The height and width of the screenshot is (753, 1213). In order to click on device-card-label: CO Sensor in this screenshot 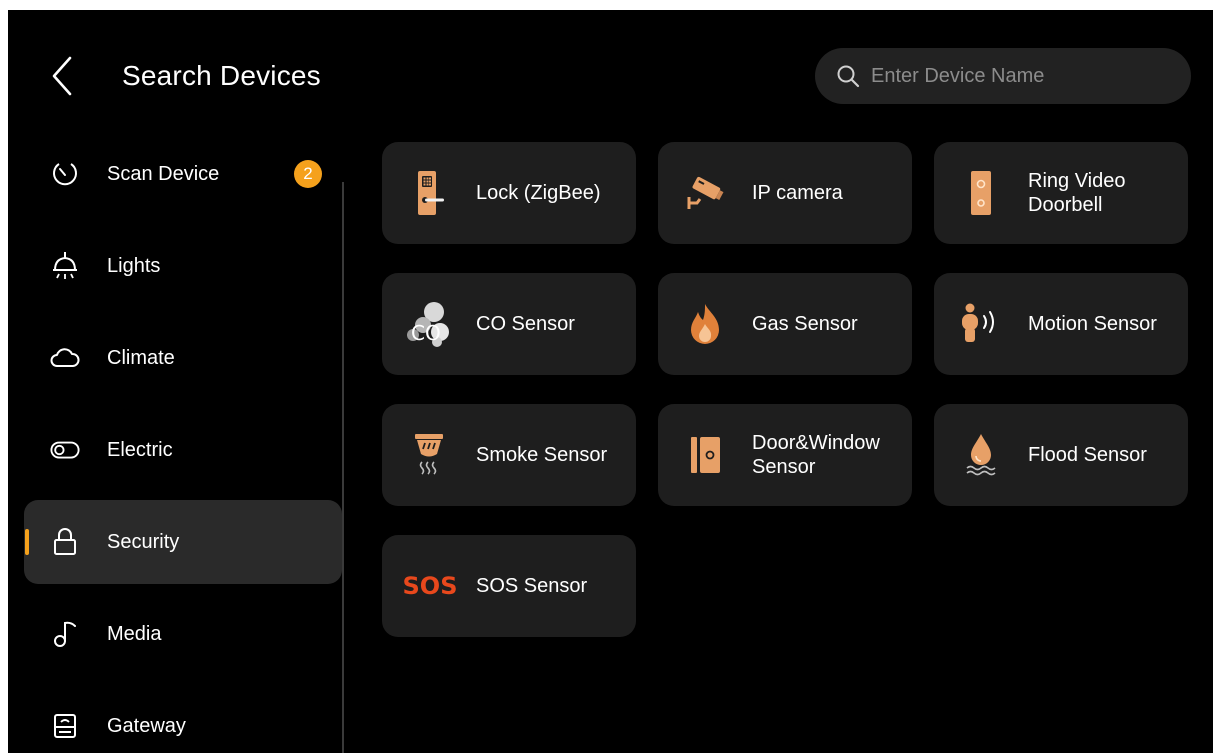, I will do `click(525, 324)`.